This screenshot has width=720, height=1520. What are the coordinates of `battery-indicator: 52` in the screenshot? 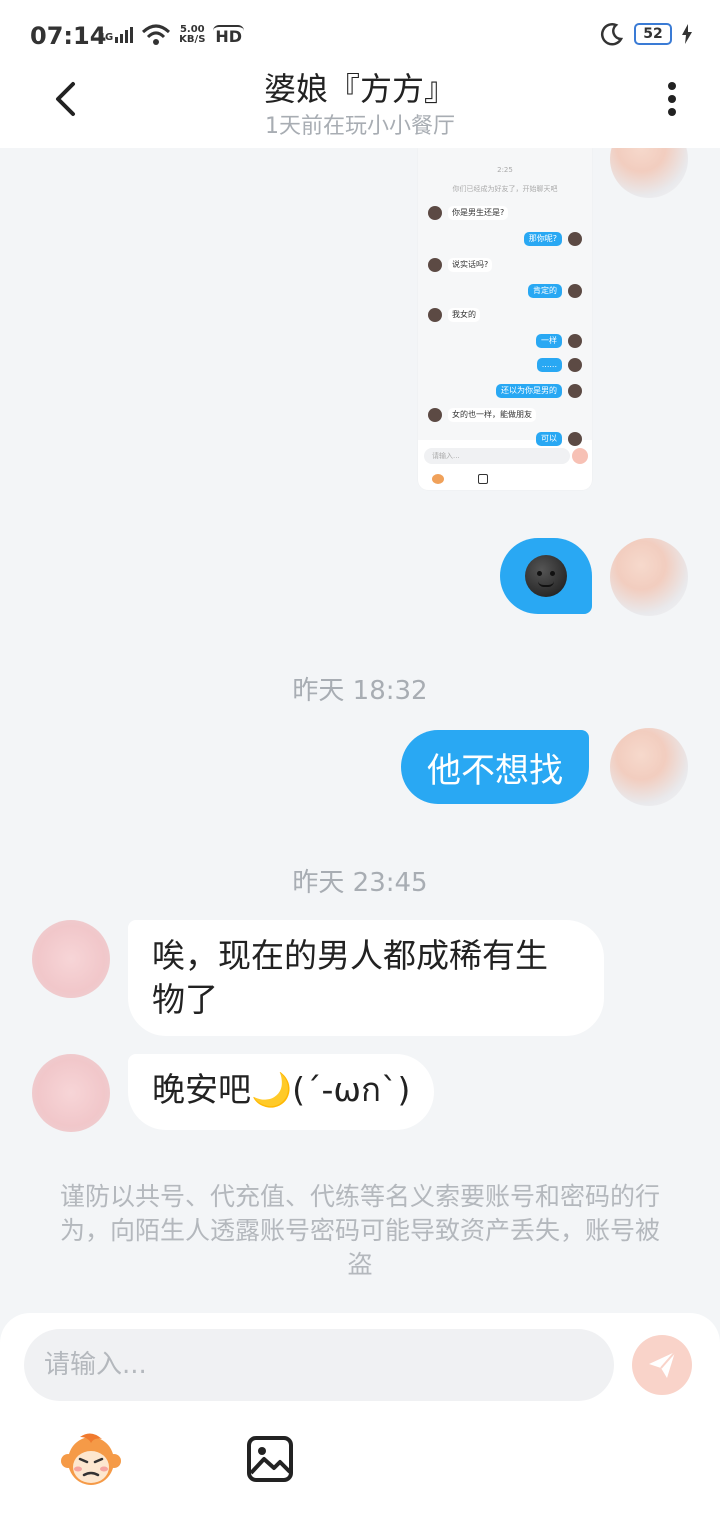 It's located at (653, 34).